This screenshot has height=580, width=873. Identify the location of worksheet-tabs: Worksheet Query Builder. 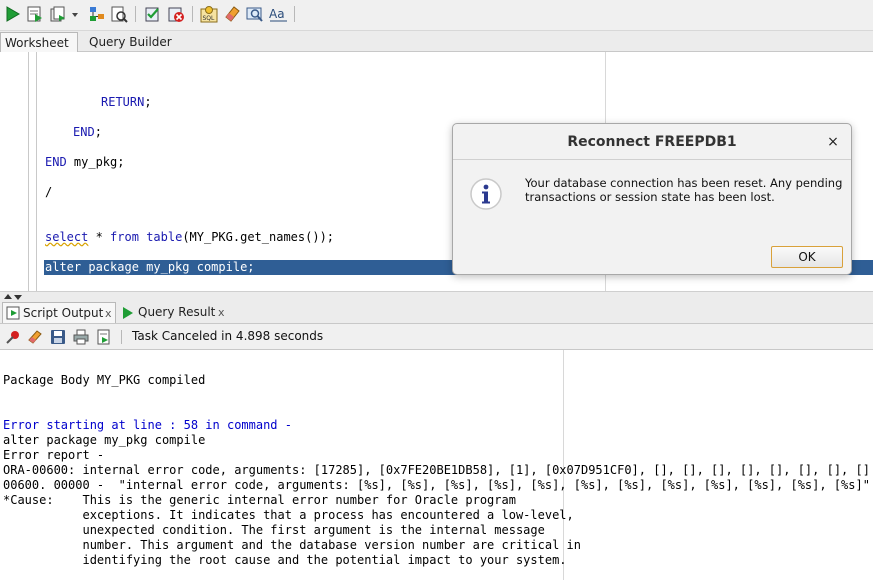
(436, 41).